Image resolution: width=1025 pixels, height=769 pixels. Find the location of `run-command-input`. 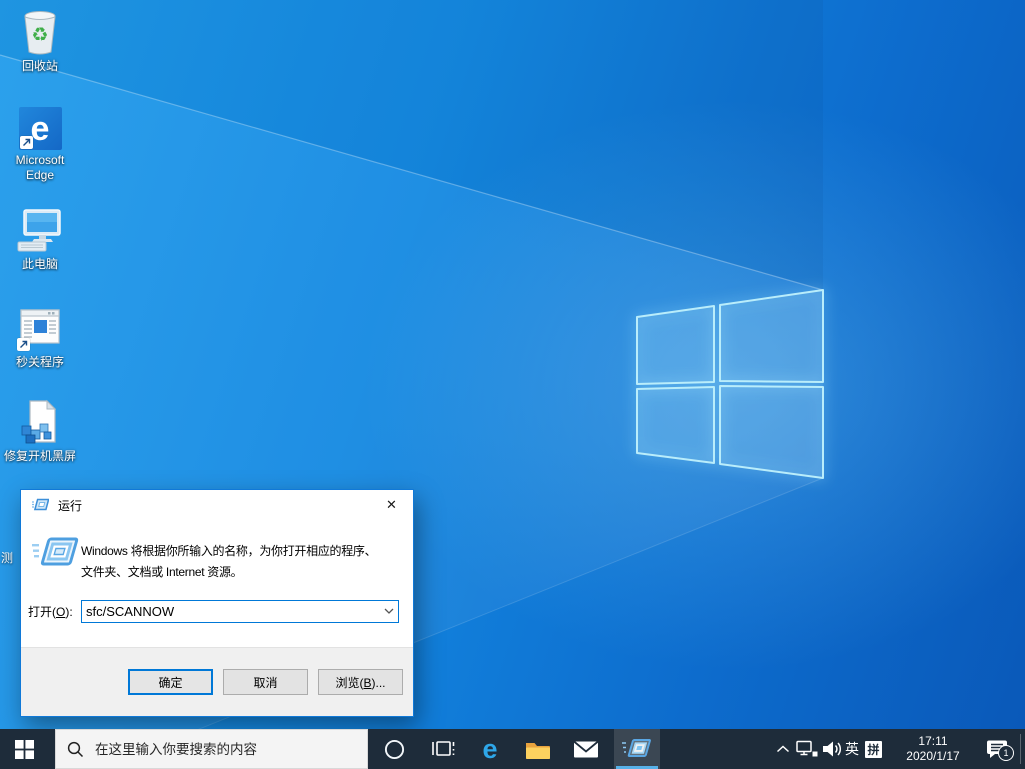

run-command-input is located at coordinates (230, 611).